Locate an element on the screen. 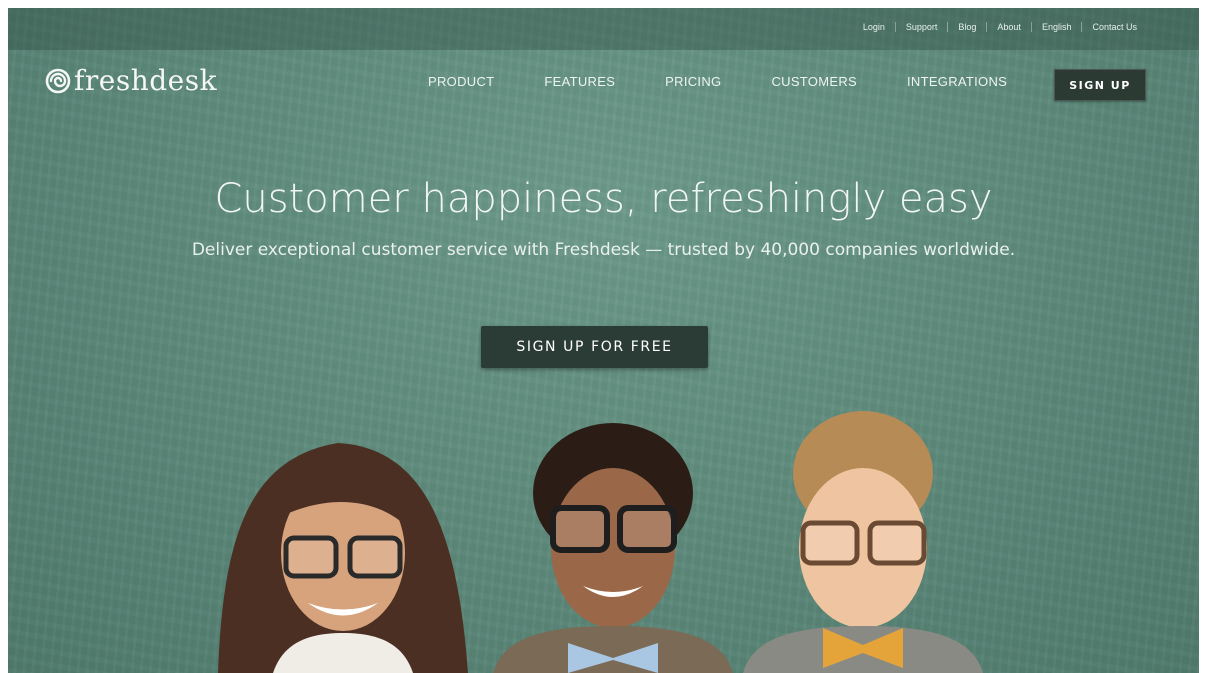 The image size is (1207, 673). utility-link-language: English is located at coordinates (1056, 27).